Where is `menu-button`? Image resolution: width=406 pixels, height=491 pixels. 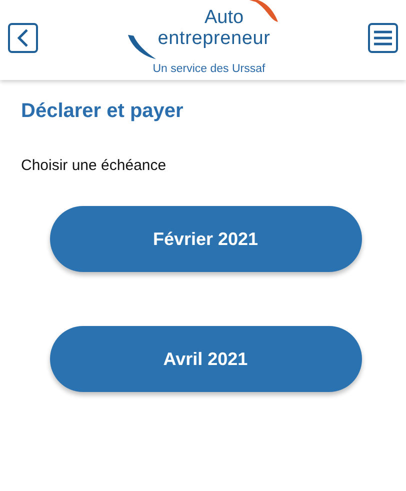
menu-button is located at coordinates (383, 38).